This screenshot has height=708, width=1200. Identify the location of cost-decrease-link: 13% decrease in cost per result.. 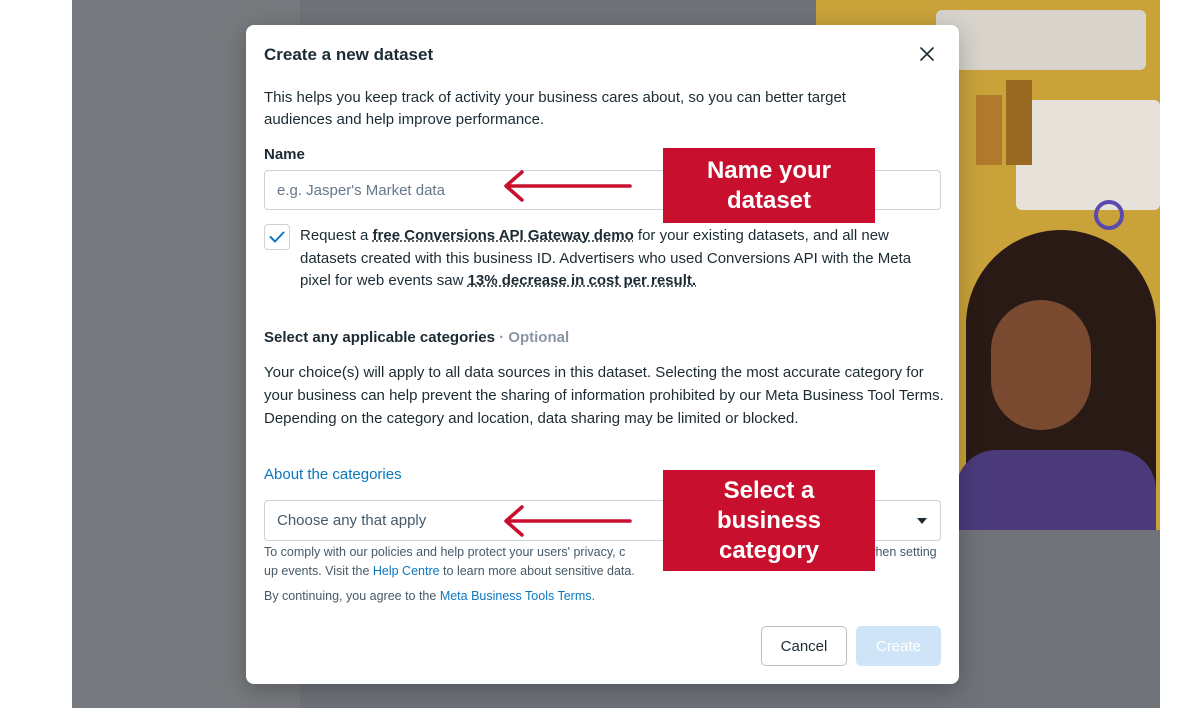
(582, 280).